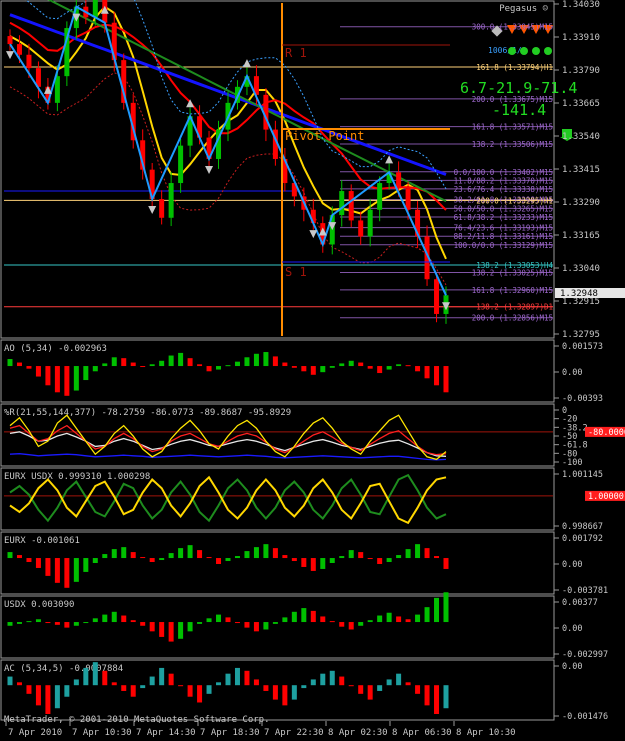 This screenshot has width=625, height=741. I want to click on panel-axis-label: 0.998667, so click(582, 527).